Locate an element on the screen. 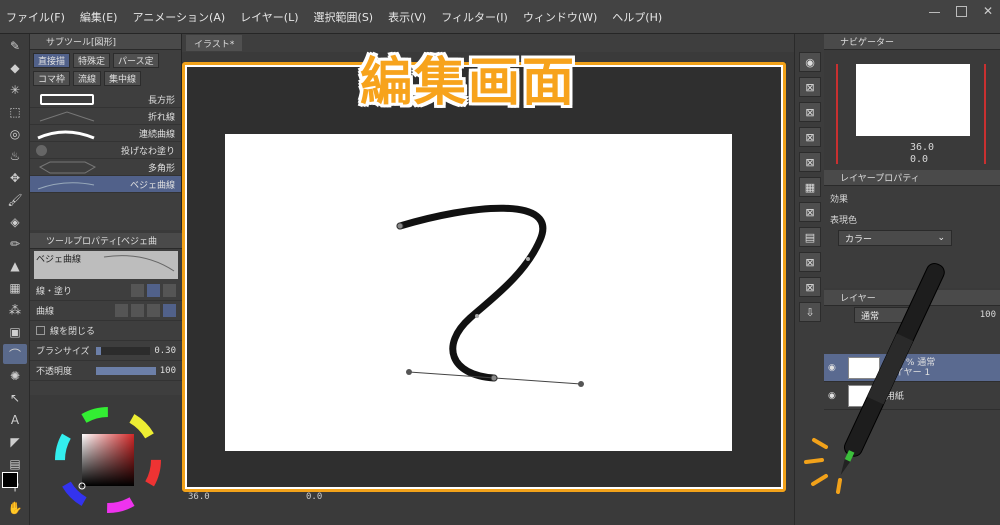 This screenshot has height=525, width=1000. eyedropper-icon: ♨ is located at coordinates (15, 156).